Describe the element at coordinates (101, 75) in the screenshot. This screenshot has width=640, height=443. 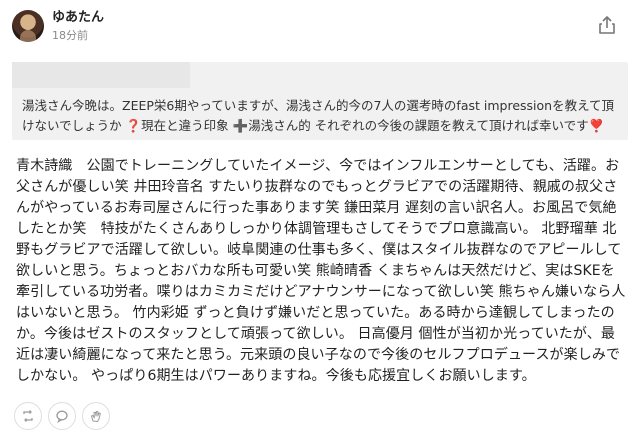
I see `question-header-placeholder` at that location.